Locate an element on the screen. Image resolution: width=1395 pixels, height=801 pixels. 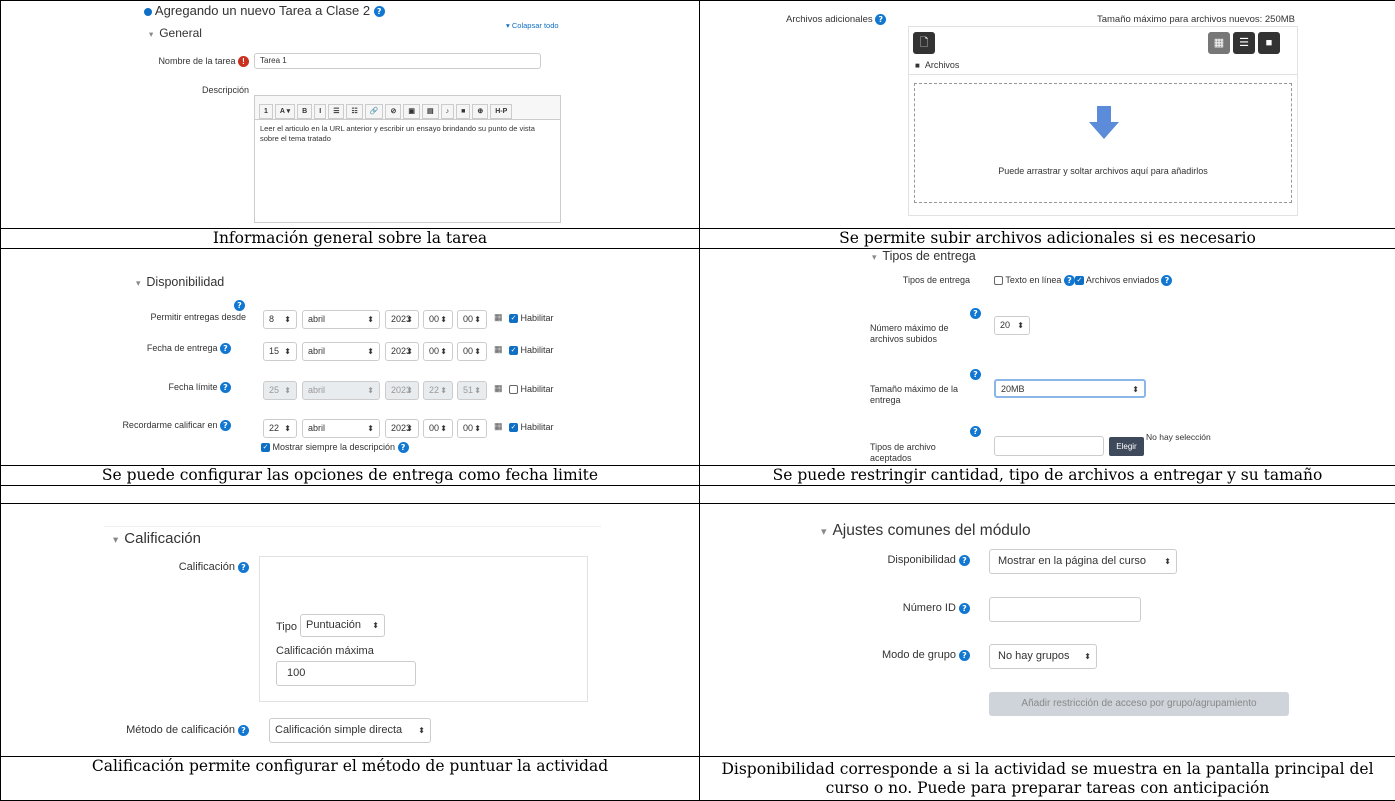
toolbar-button: ▣ is located at coordinates (411, 111).